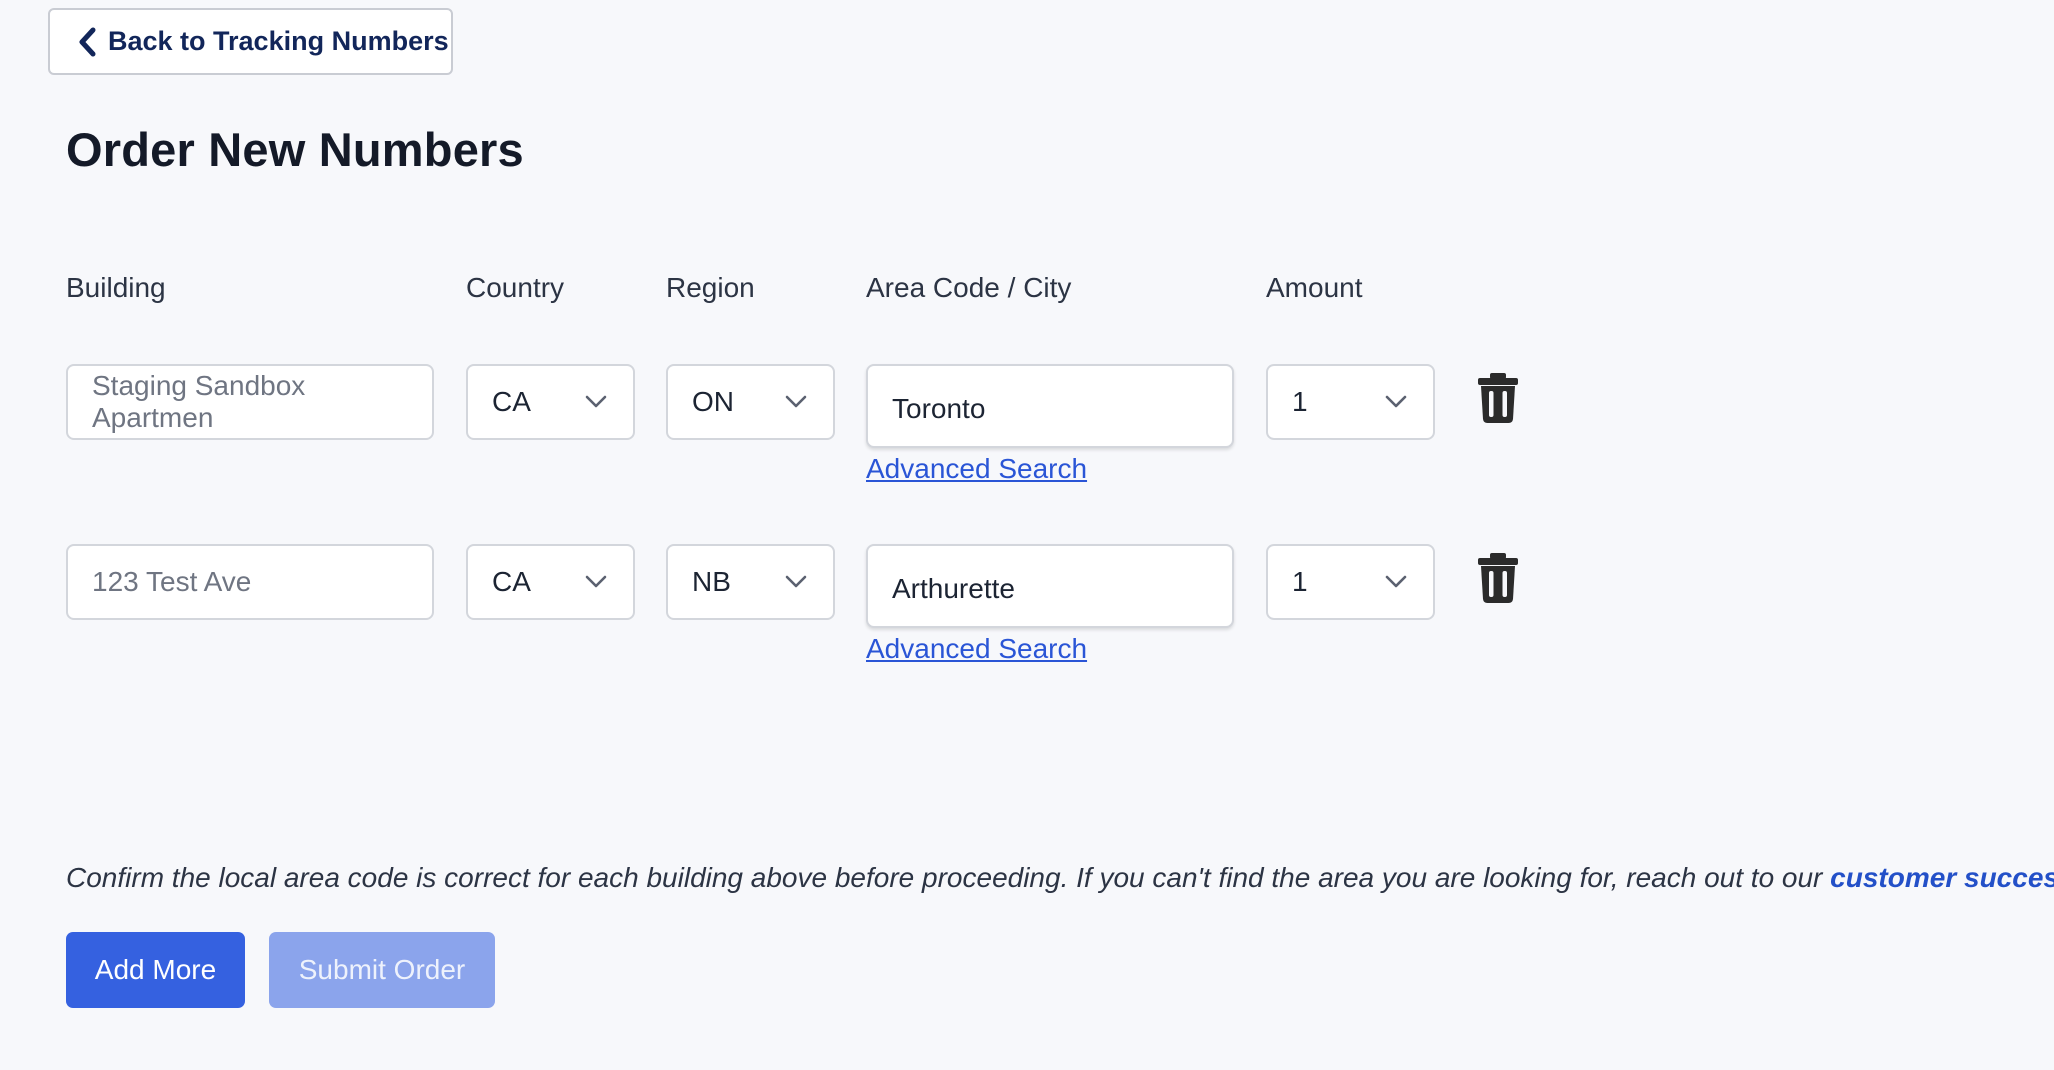  What do you see at coordinates (382, 970) in the screenshot?
I see `submit-order-button: Submit Order` at bounding box center [382, 970].